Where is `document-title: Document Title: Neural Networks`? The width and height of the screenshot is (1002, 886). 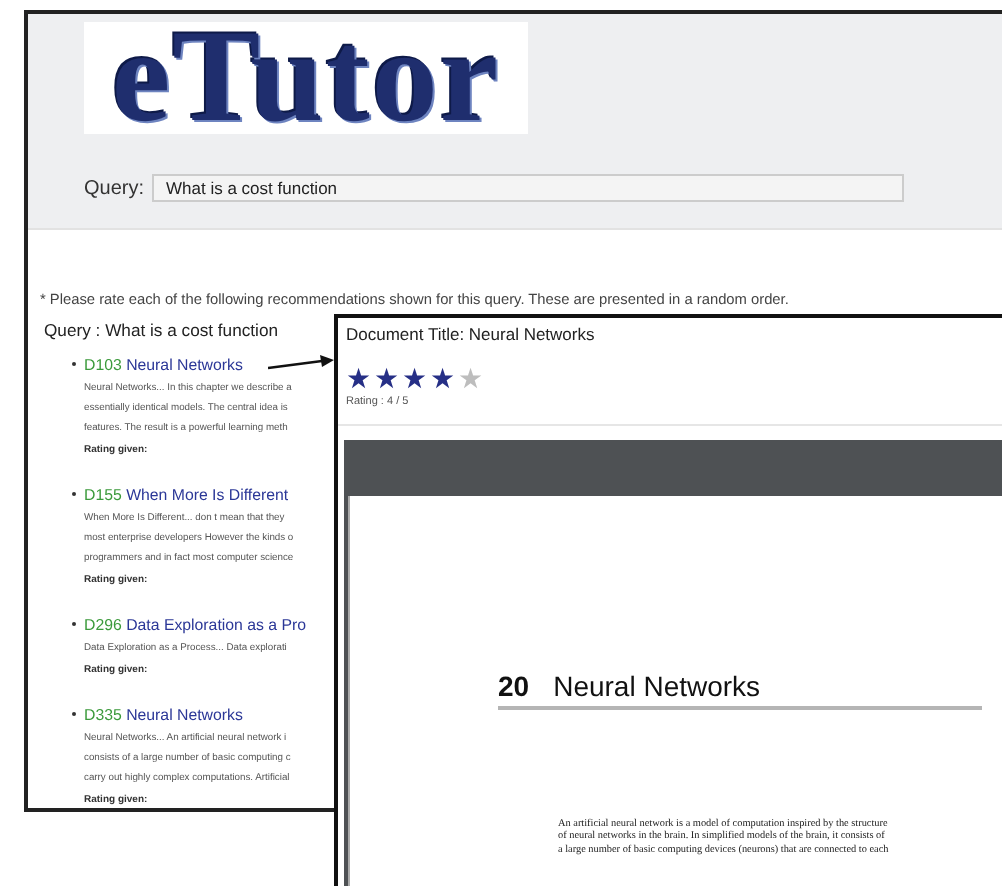 document-title: Document Title: Neural Networks is located at coordinates (471, 334).